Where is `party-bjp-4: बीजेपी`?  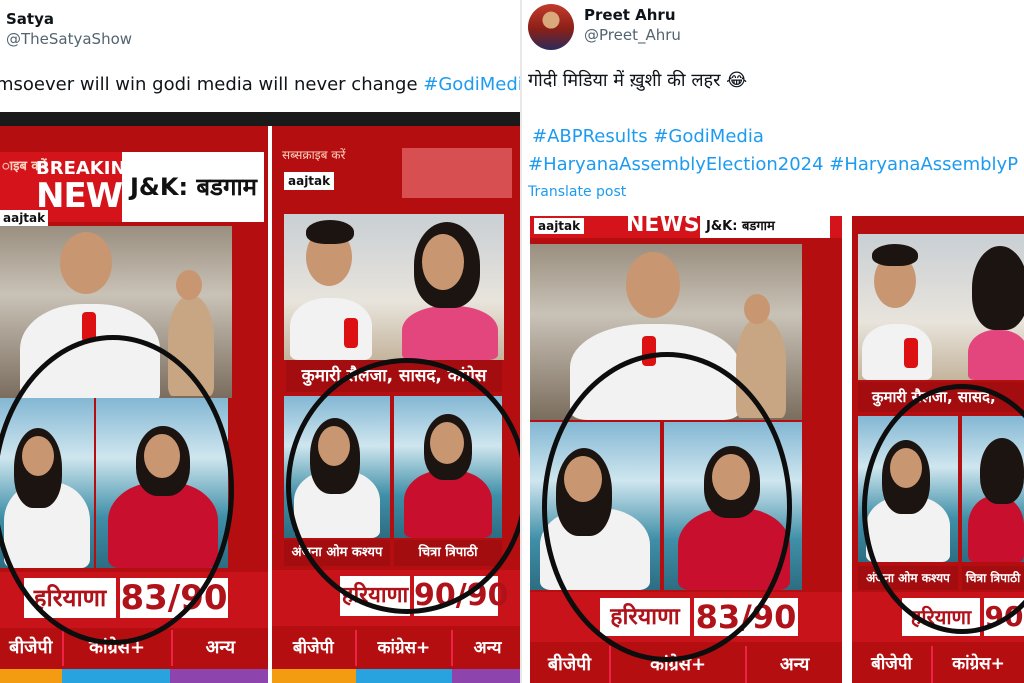
party-bjp-4: बीजेपी is located at coordinates (893, 664).